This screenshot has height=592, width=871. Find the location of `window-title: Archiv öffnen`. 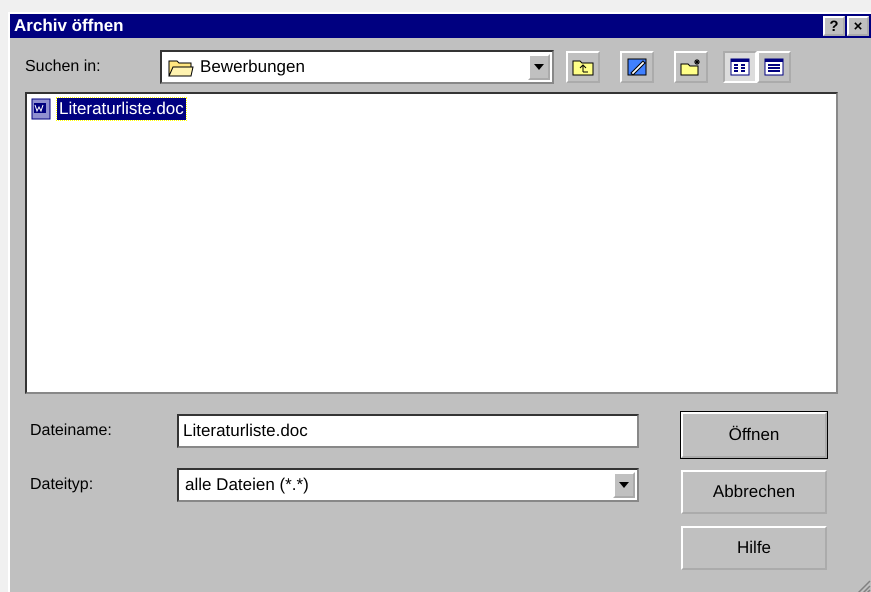

window-title: Archiv öffnen is located at coordinates (69, 26).